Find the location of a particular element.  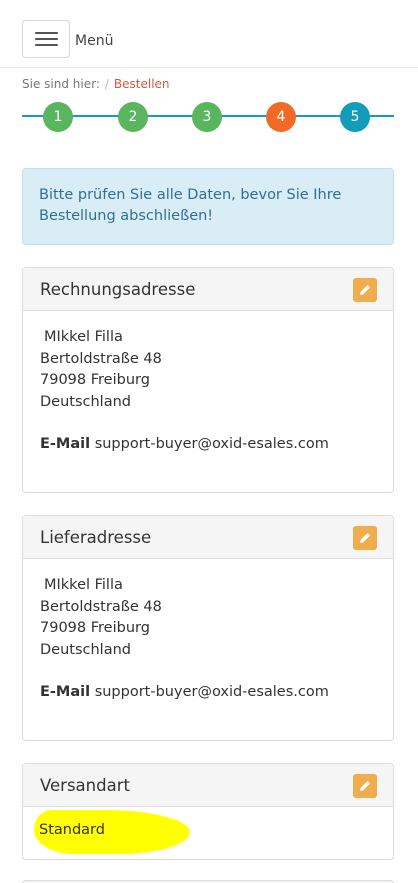

shipping-method-value: Standard is located at coordinates (72, 830).